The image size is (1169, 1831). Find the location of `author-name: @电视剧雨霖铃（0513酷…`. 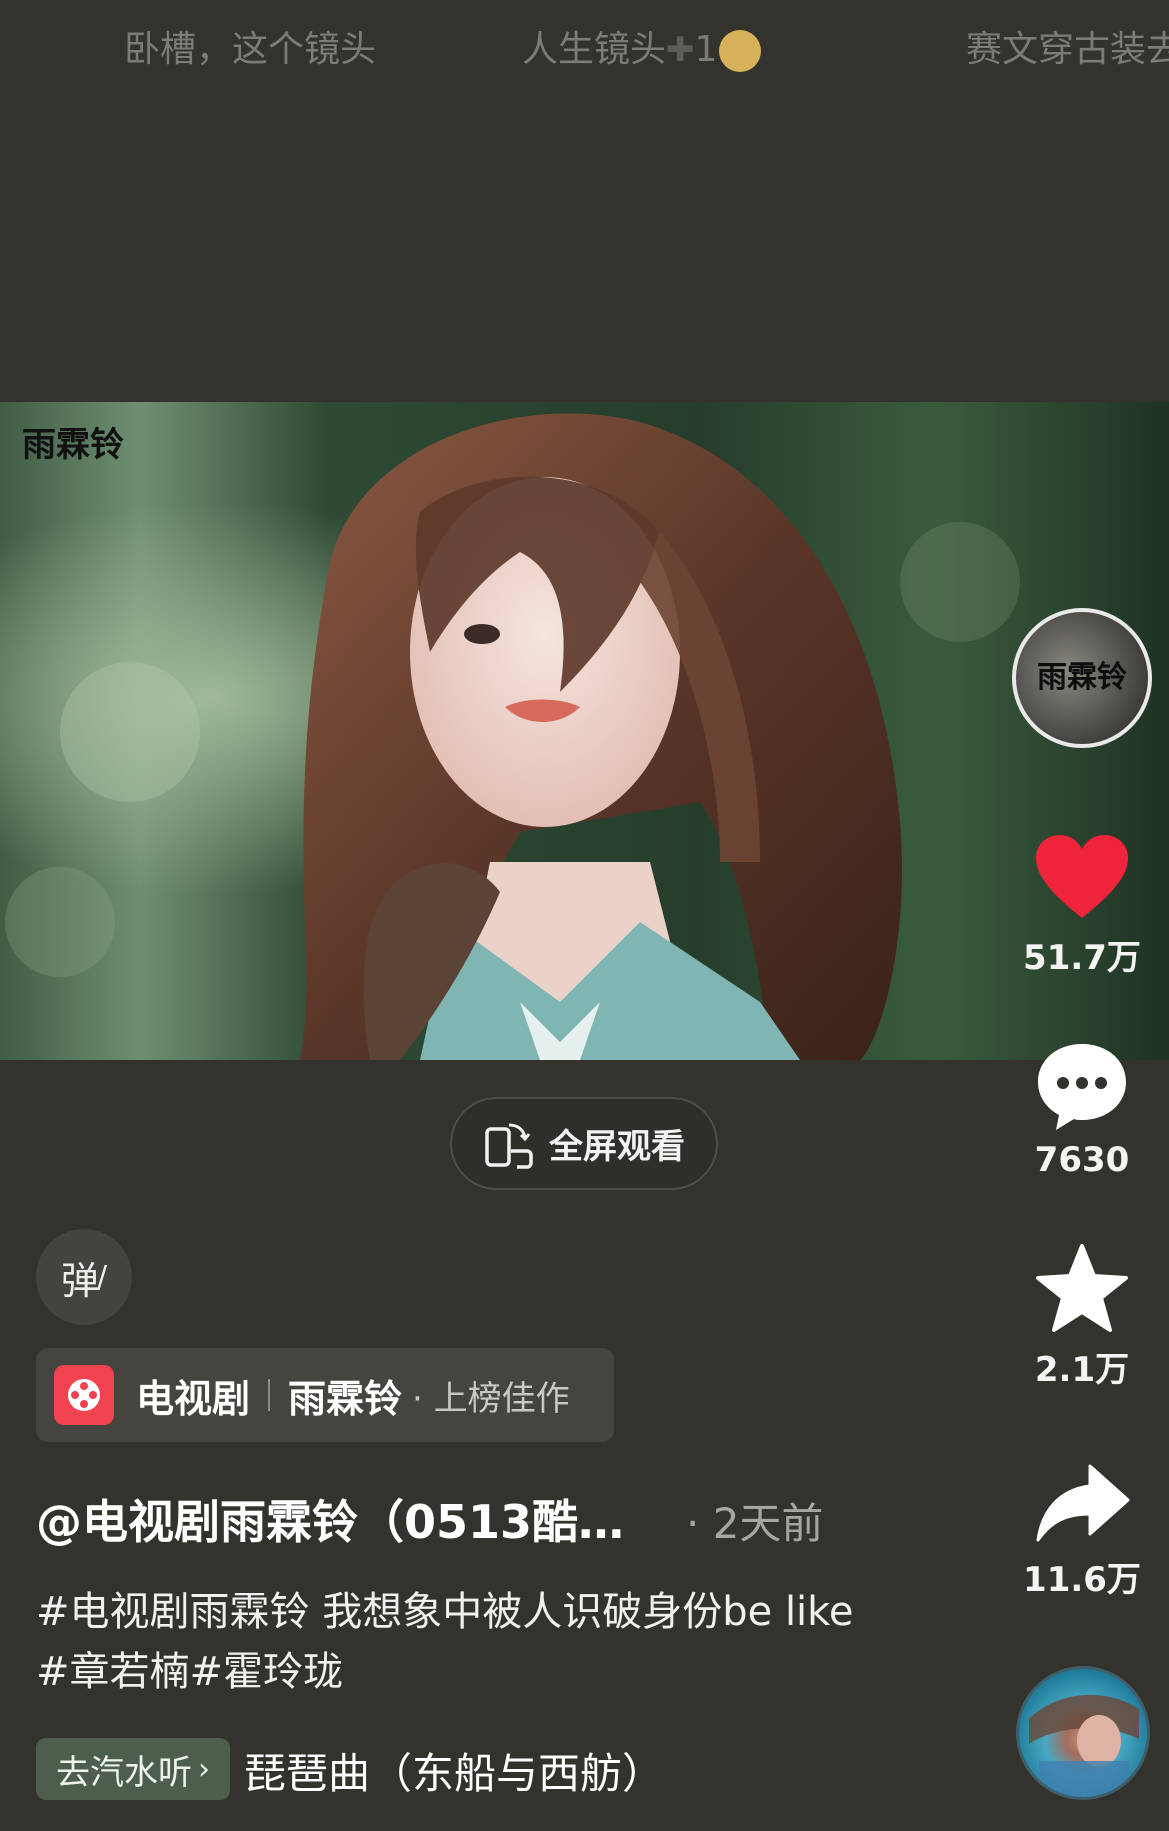

author-name: @电视剧雨霖铃（0513酷… is located at coordinates (330, 1519).